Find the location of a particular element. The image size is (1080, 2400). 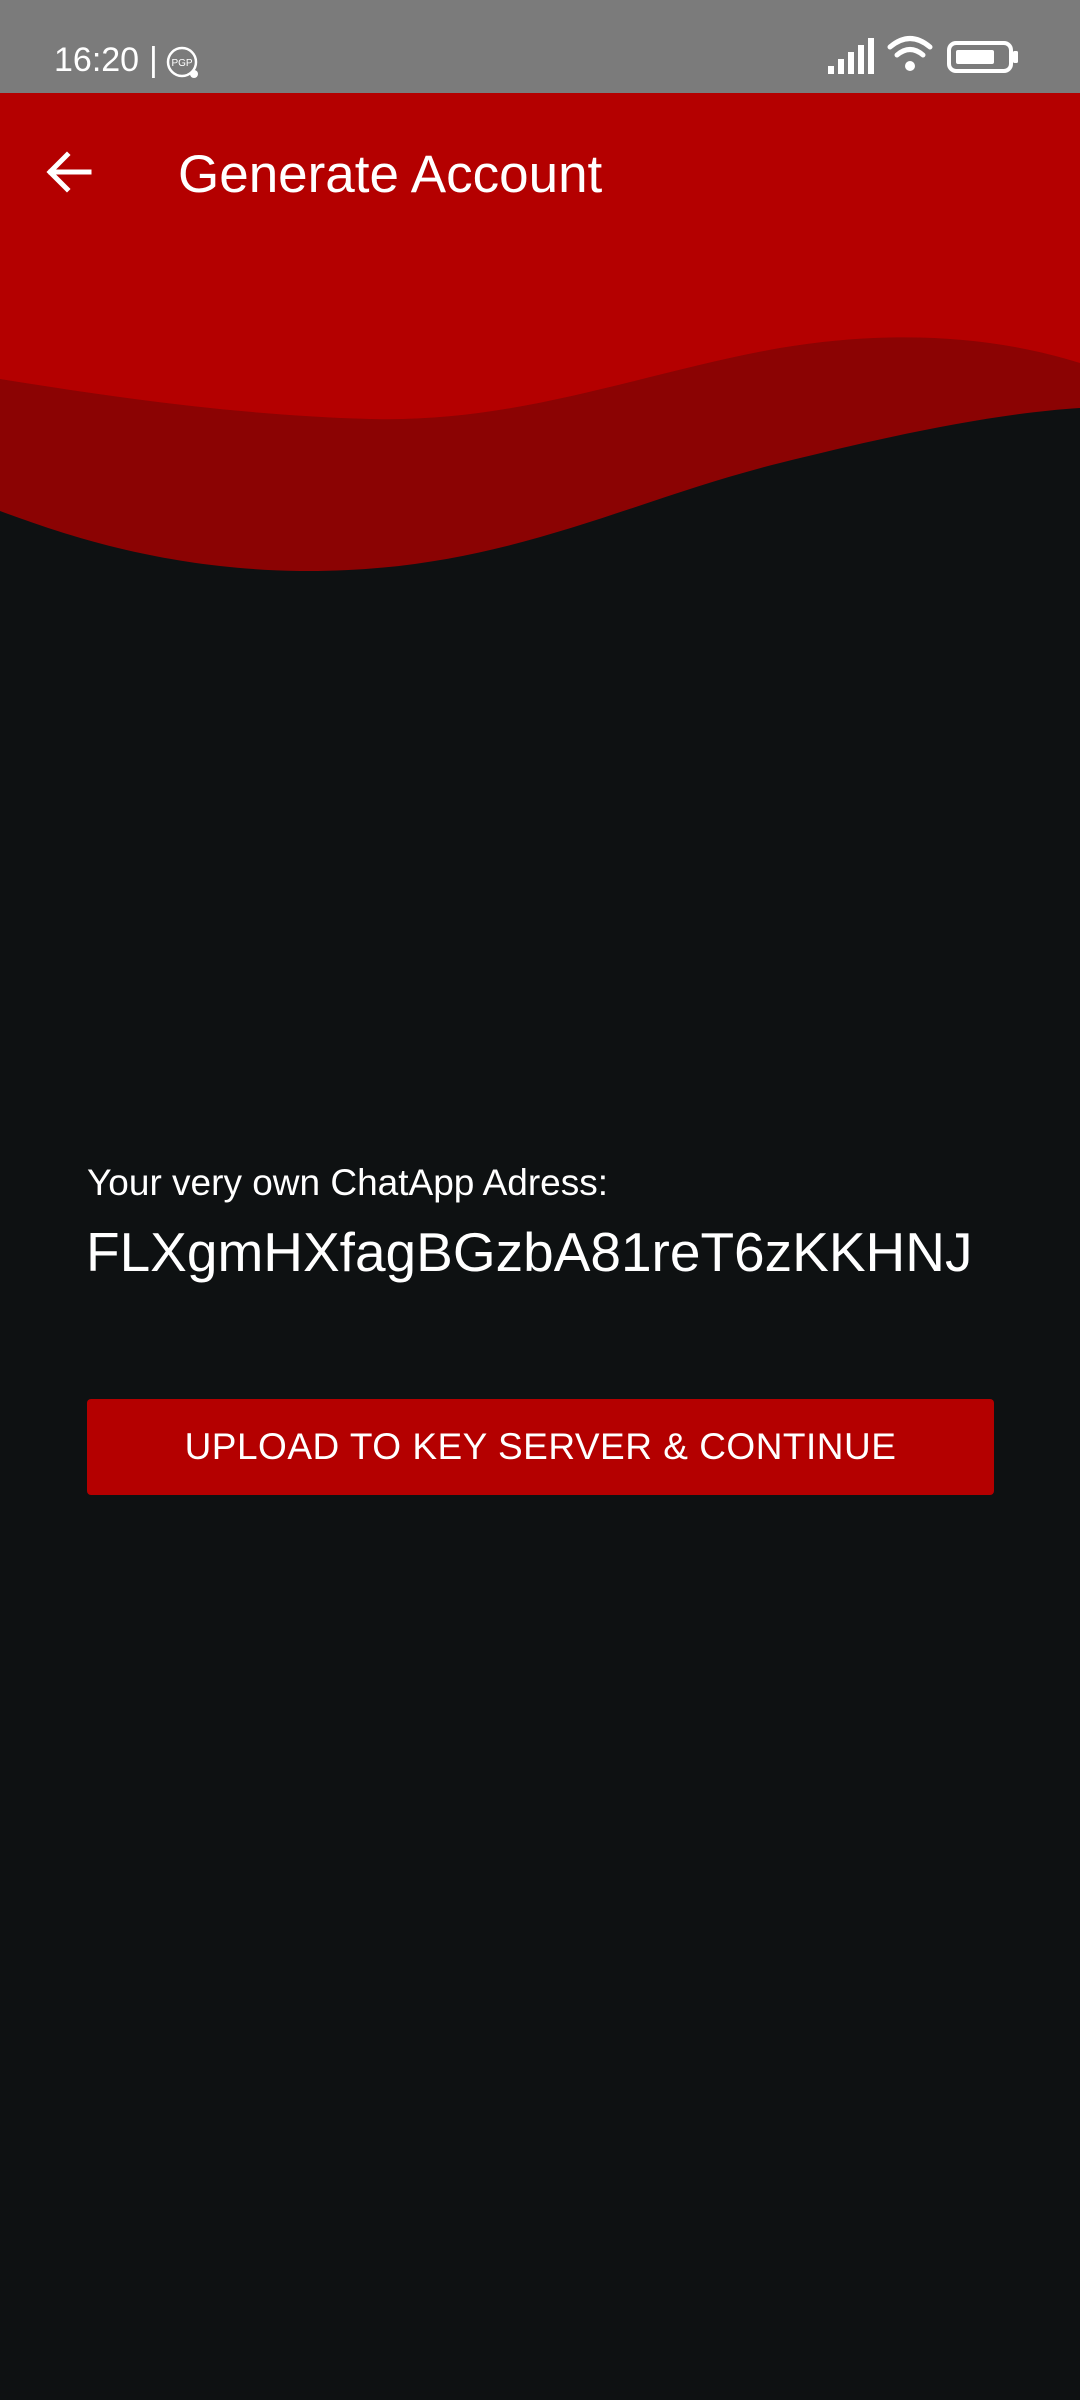

svg-text: PGP is located at coordinates (181, 63).